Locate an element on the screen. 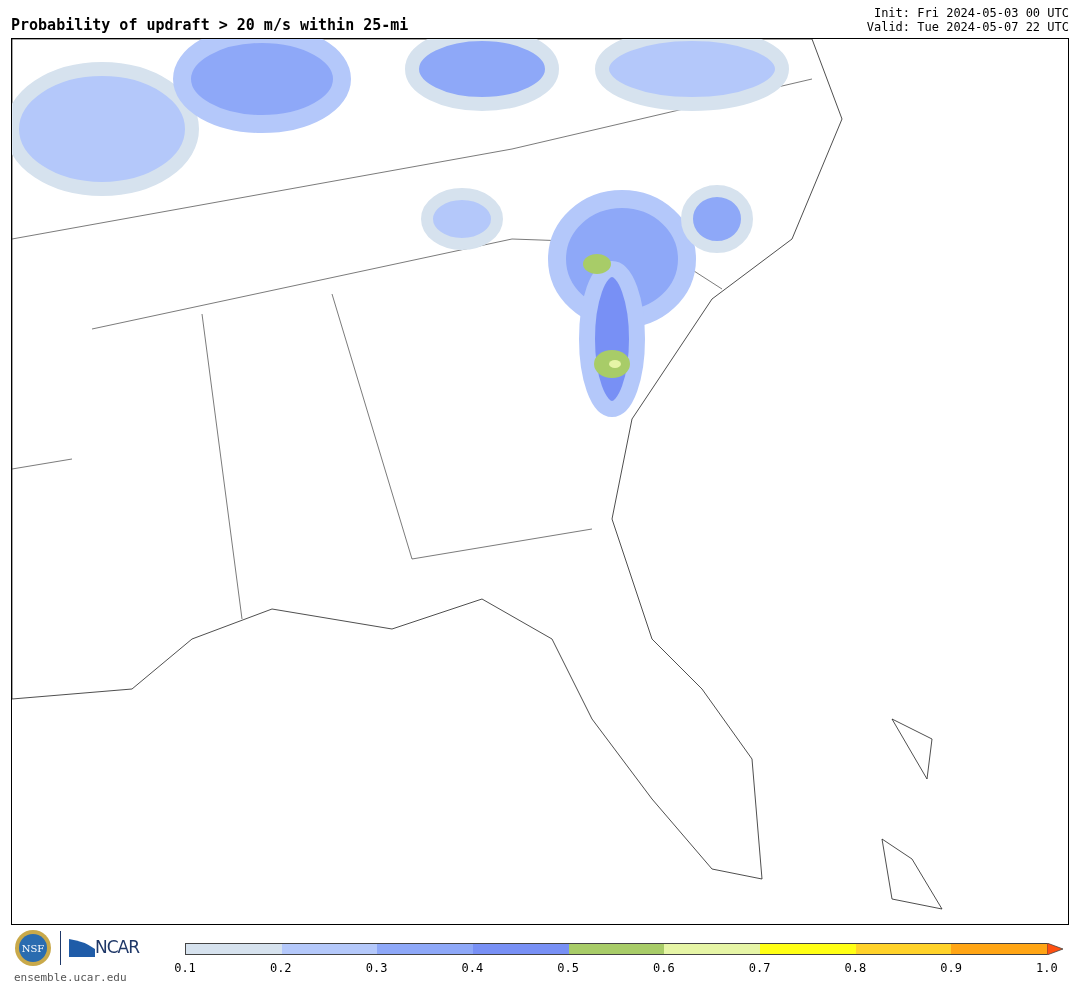  brand-logo: NCAR is located at coordinates (117, 948).